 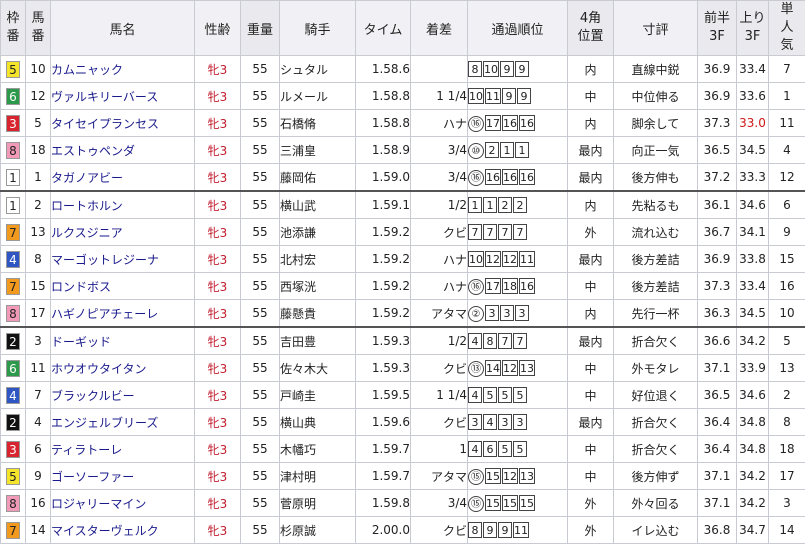 I want to click on horse-name: エストゥペンダ, so click(x=122, y=150).